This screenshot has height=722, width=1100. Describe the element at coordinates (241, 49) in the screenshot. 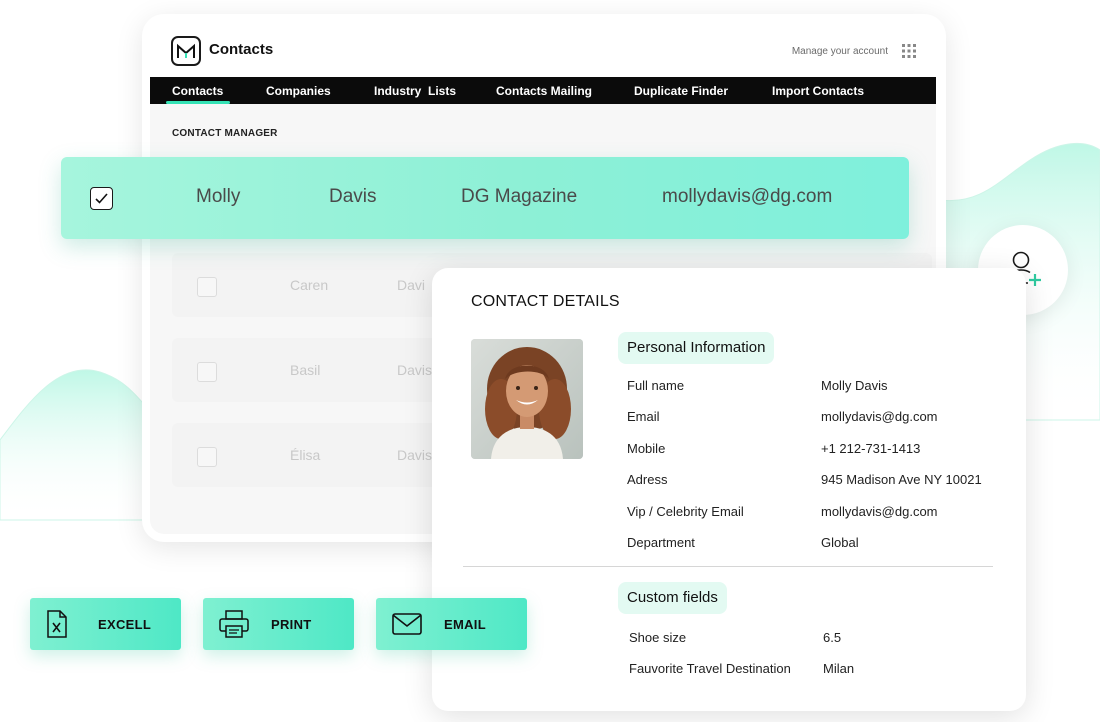

I see `app-title: Contacts` at that location.